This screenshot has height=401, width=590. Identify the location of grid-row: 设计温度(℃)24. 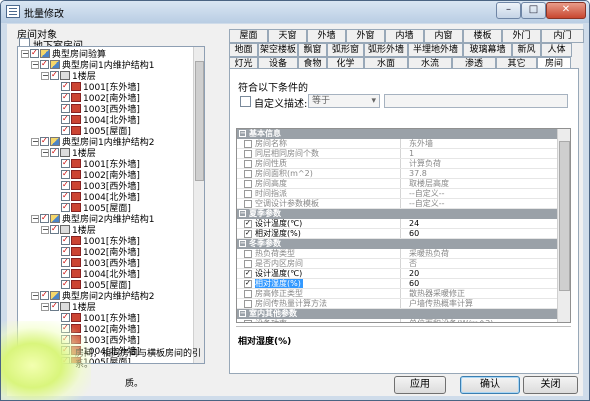
(397, 223).